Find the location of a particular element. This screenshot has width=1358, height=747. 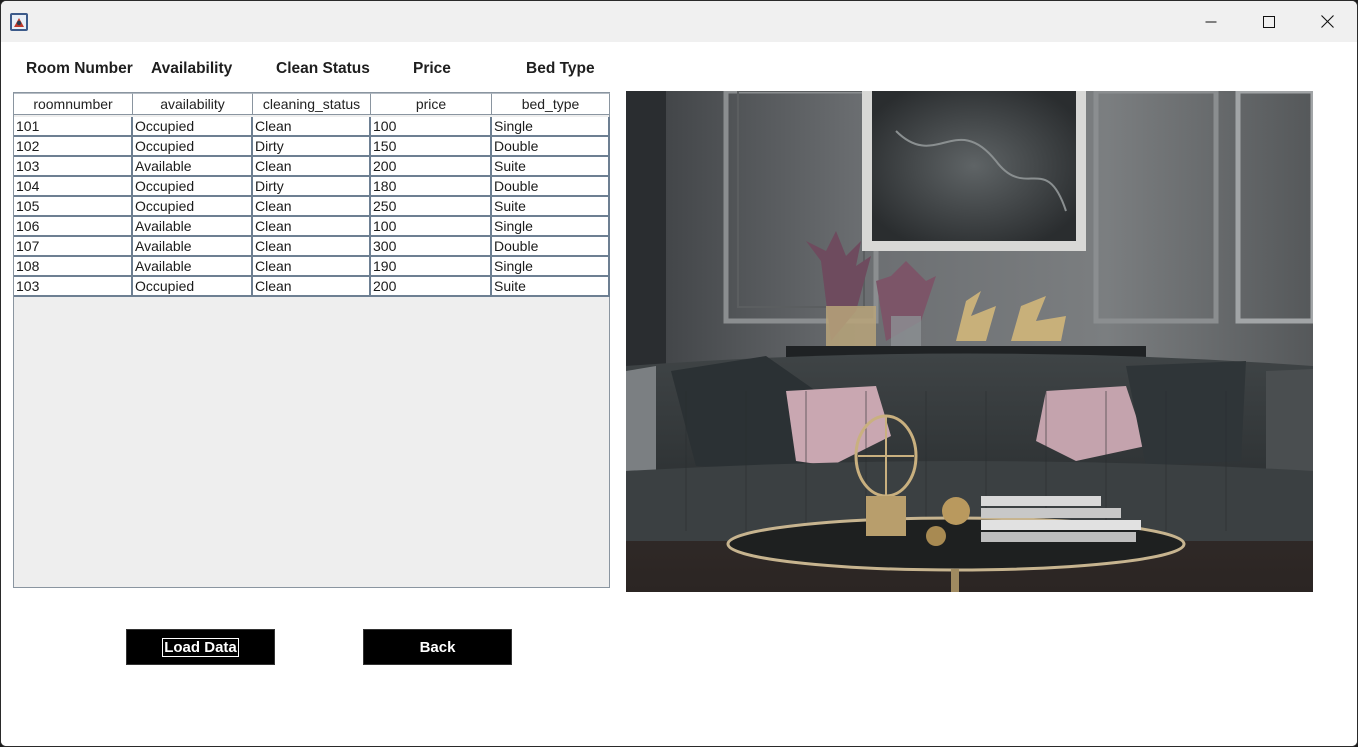

table-cell-roomnumber: 104 is located at coordinates (73, 187).